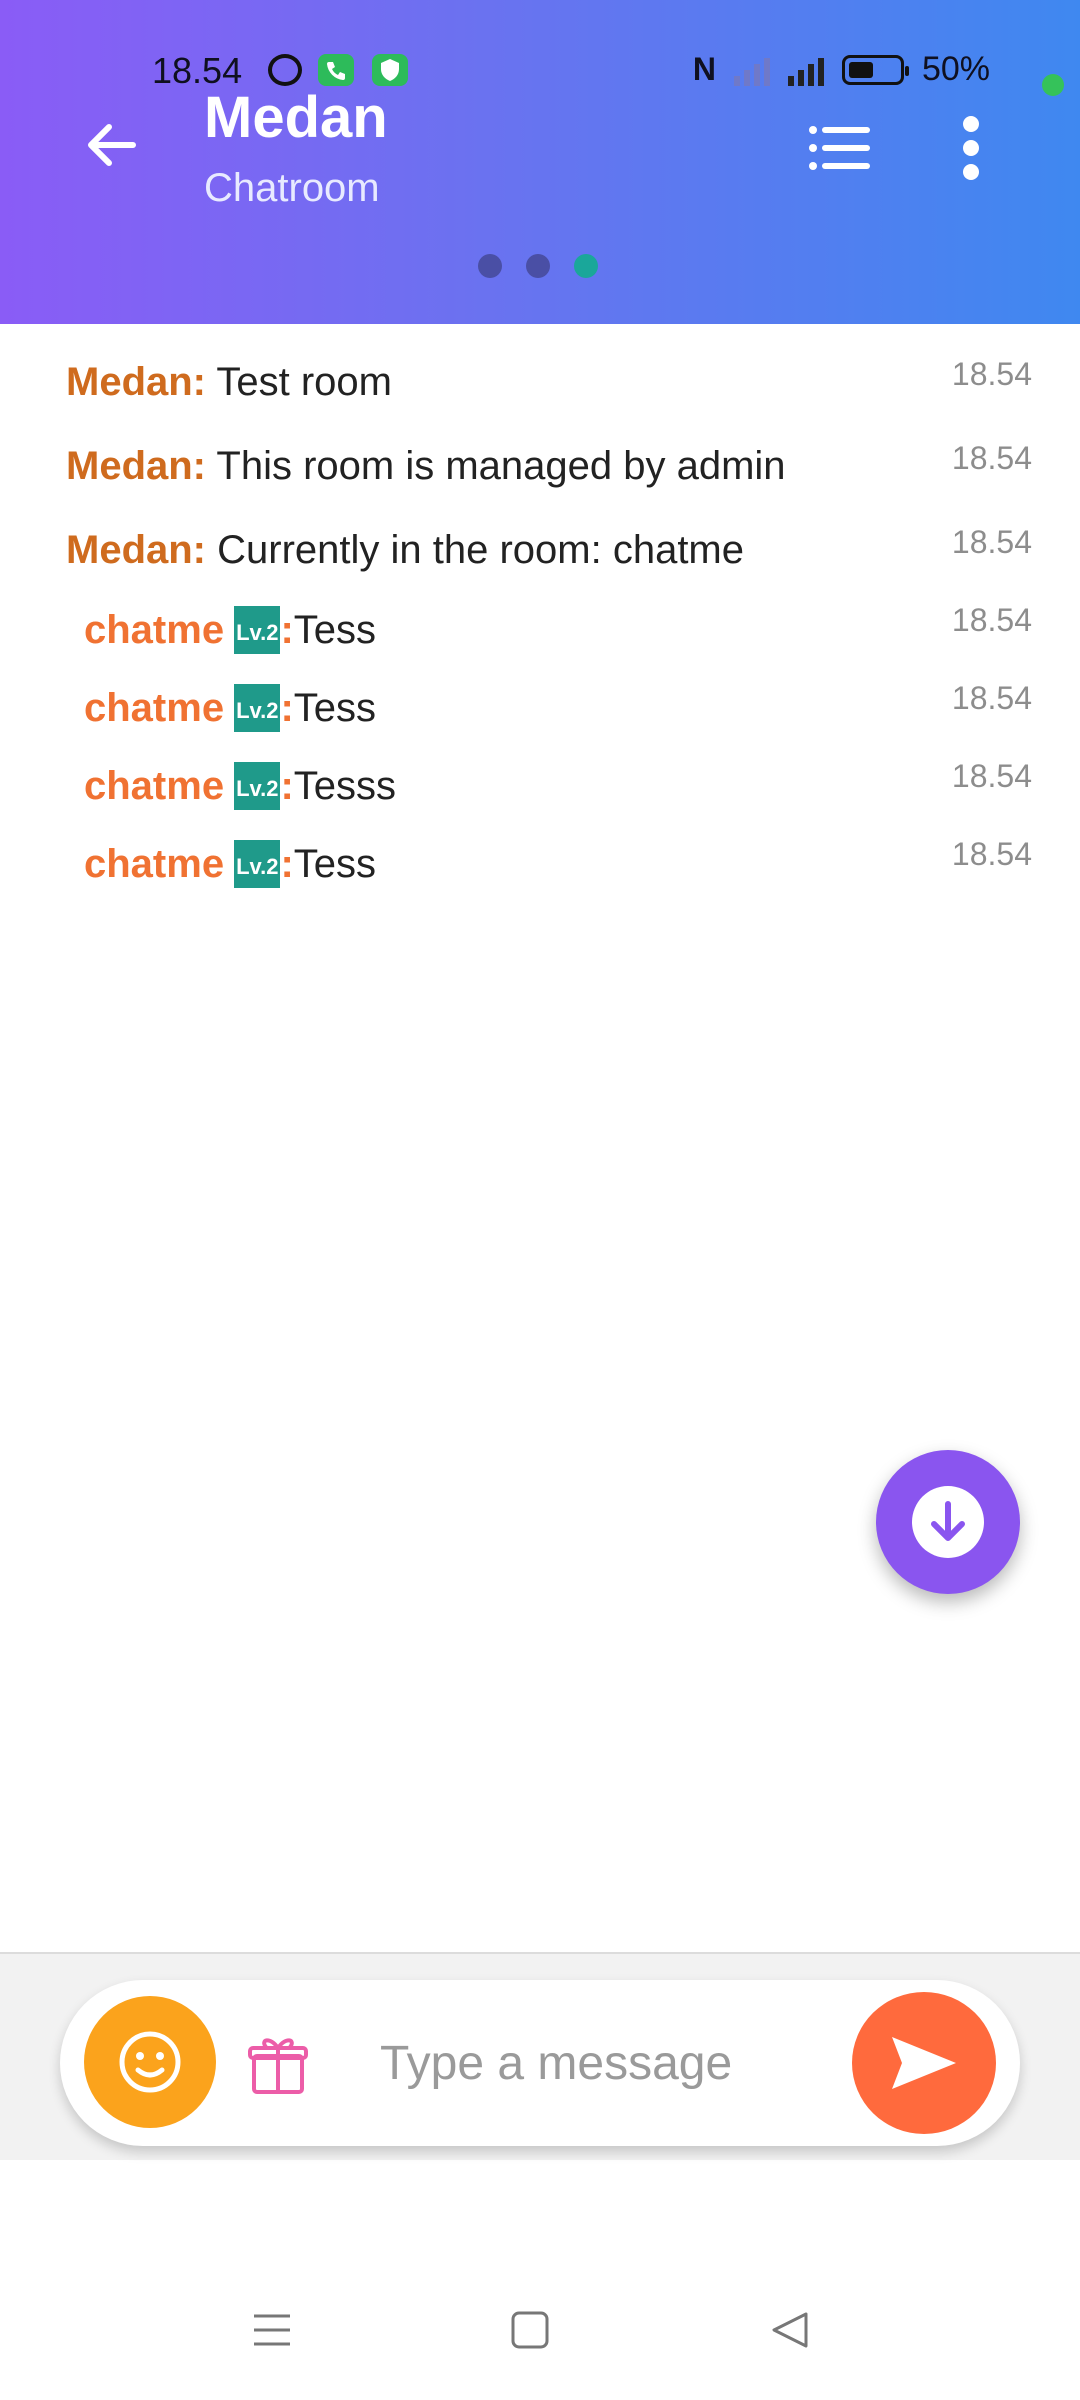 This screenshot has width=1080, height=2400. What do you see at coordinates (1053, 85) in the screenshot?
I see `privacy-indicator-dot` at bounding box center [1053, 85].